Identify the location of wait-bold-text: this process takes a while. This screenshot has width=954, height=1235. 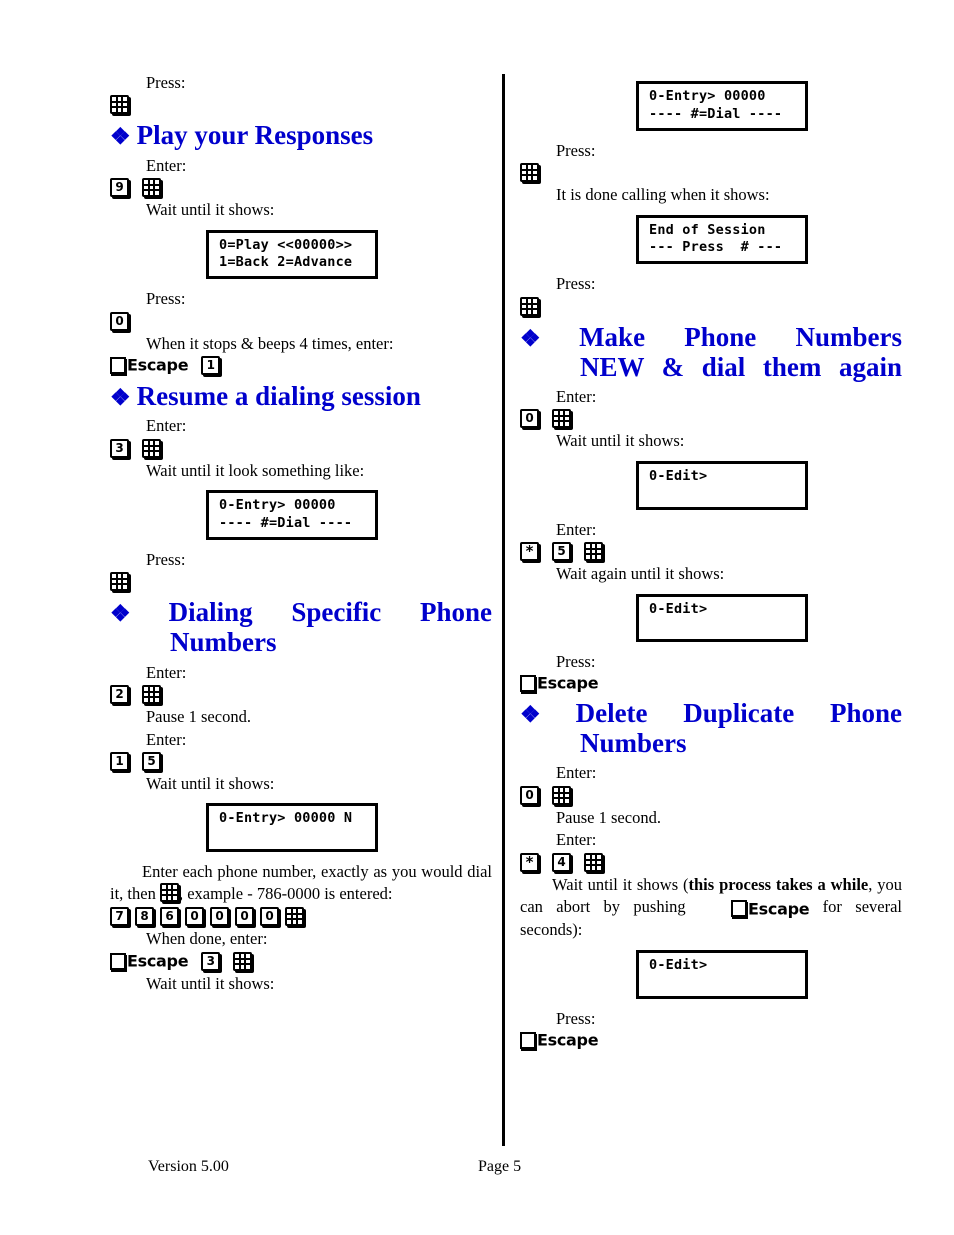
(778, 884).